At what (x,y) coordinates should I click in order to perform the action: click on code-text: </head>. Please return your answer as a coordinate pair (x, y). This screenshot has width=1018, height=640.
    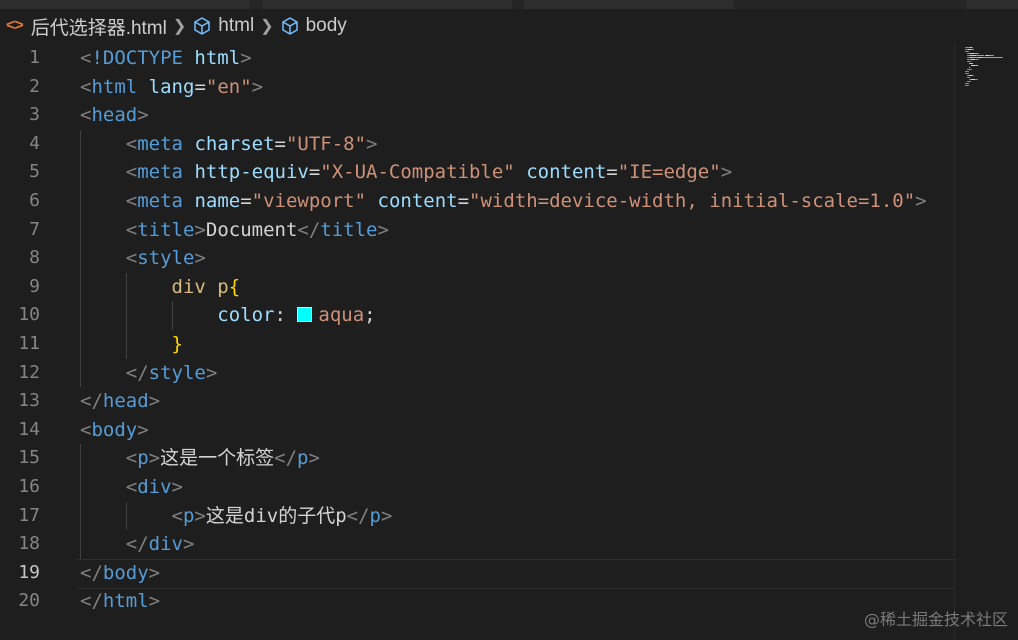
    Looking at the image, I should click on (120, 401).